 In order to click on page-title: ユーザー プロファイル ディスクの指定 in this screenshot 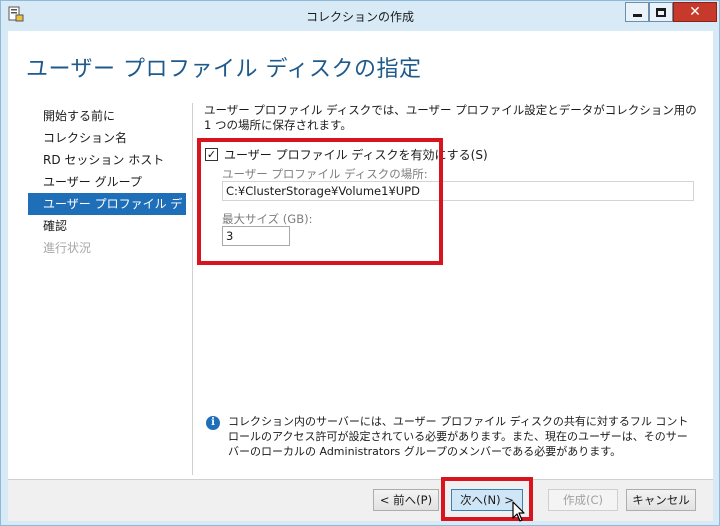, I will do `click(224, 69)`.